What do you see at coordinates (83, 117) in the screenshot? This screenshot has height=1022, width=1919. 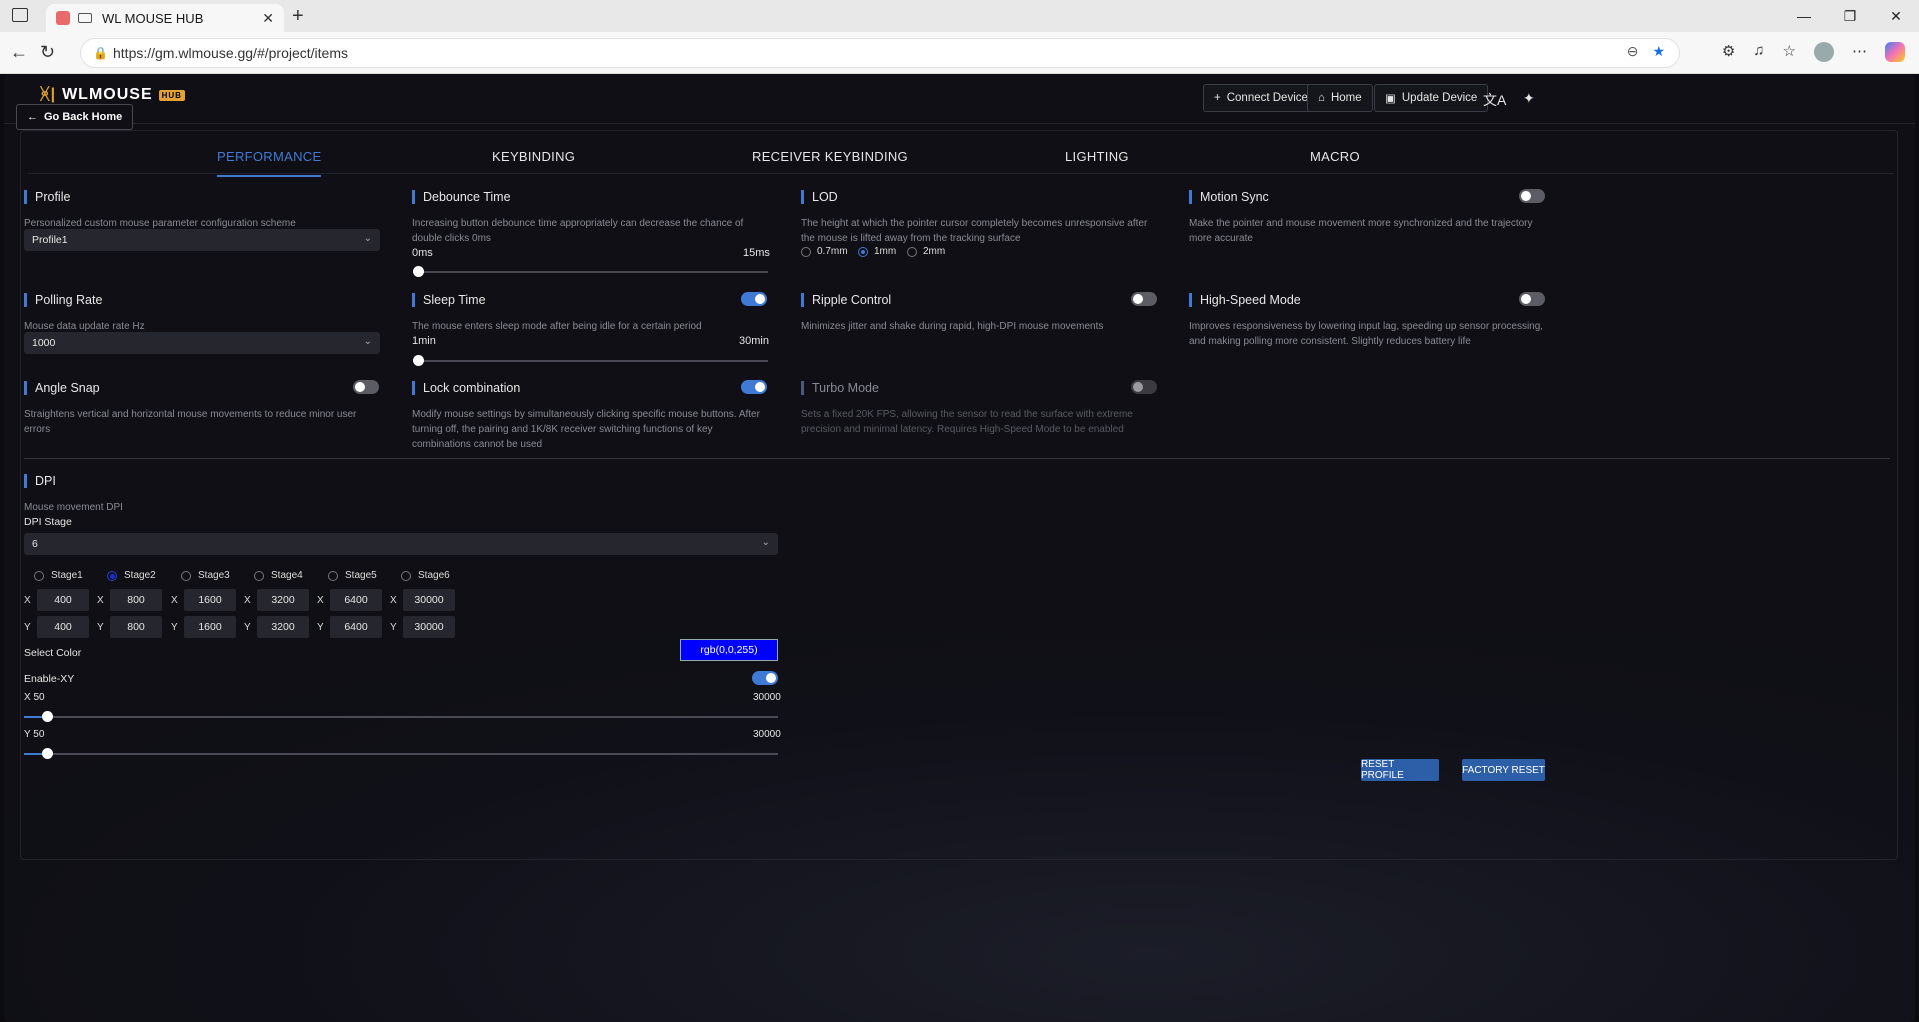 I see `go-back-label: Go Back Home` at bounding box center [83, 117].